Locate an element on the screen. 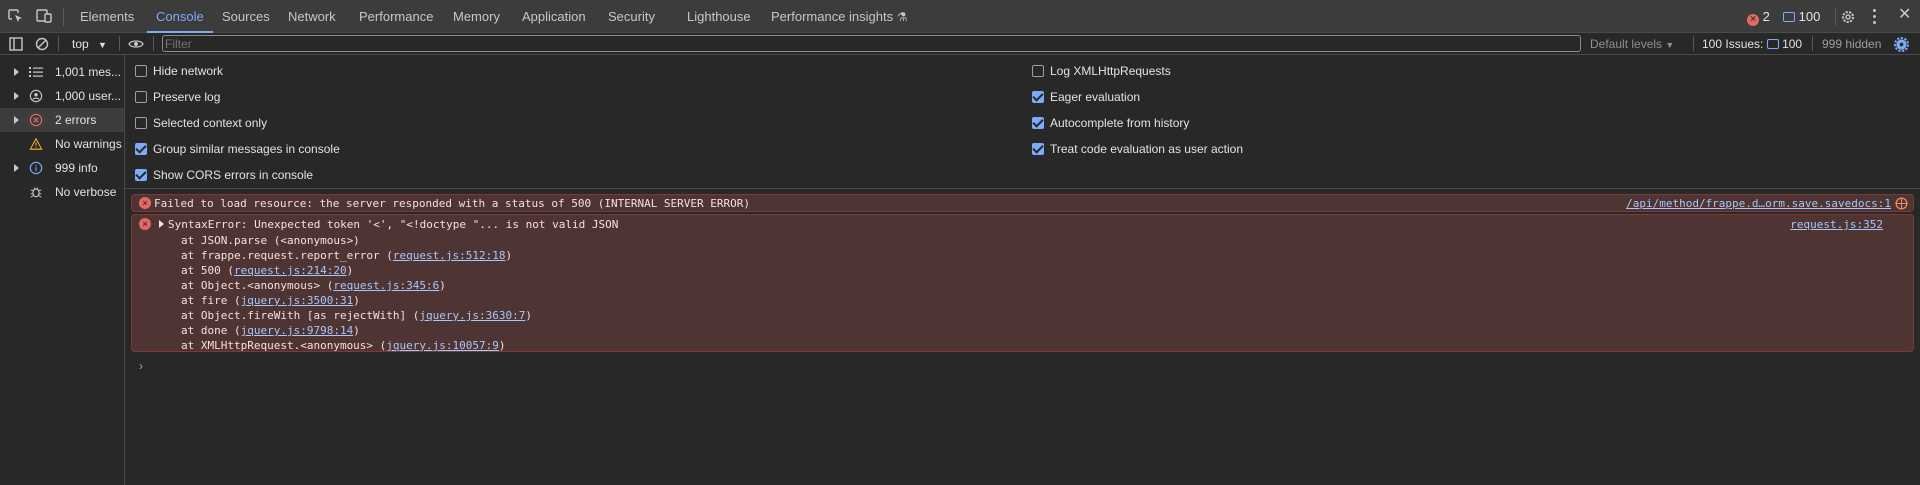 This screenshot has height=485, width=1920. sidebar-item-label: No verbose is located at coordinates (86, 192).